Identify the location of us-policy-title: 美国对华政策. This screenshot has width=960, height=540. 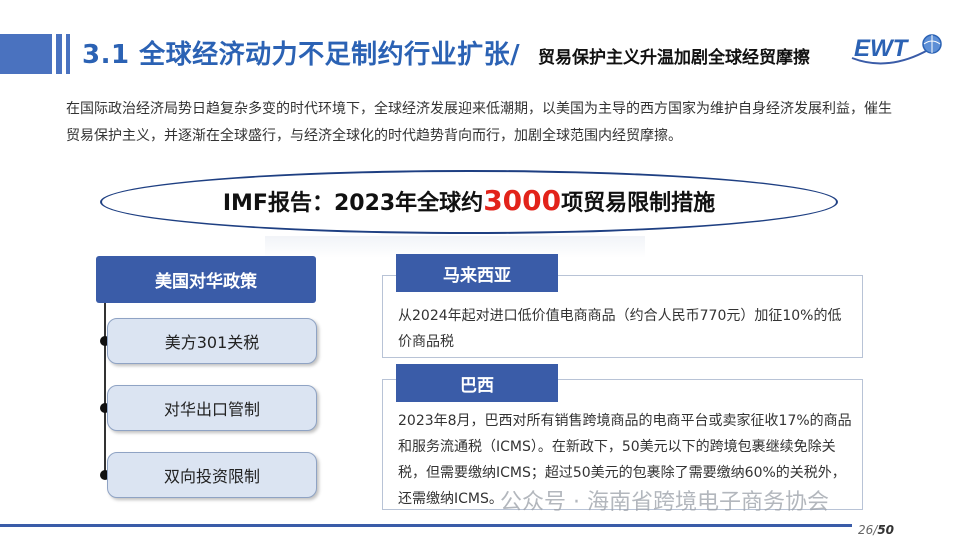
(206, 279).